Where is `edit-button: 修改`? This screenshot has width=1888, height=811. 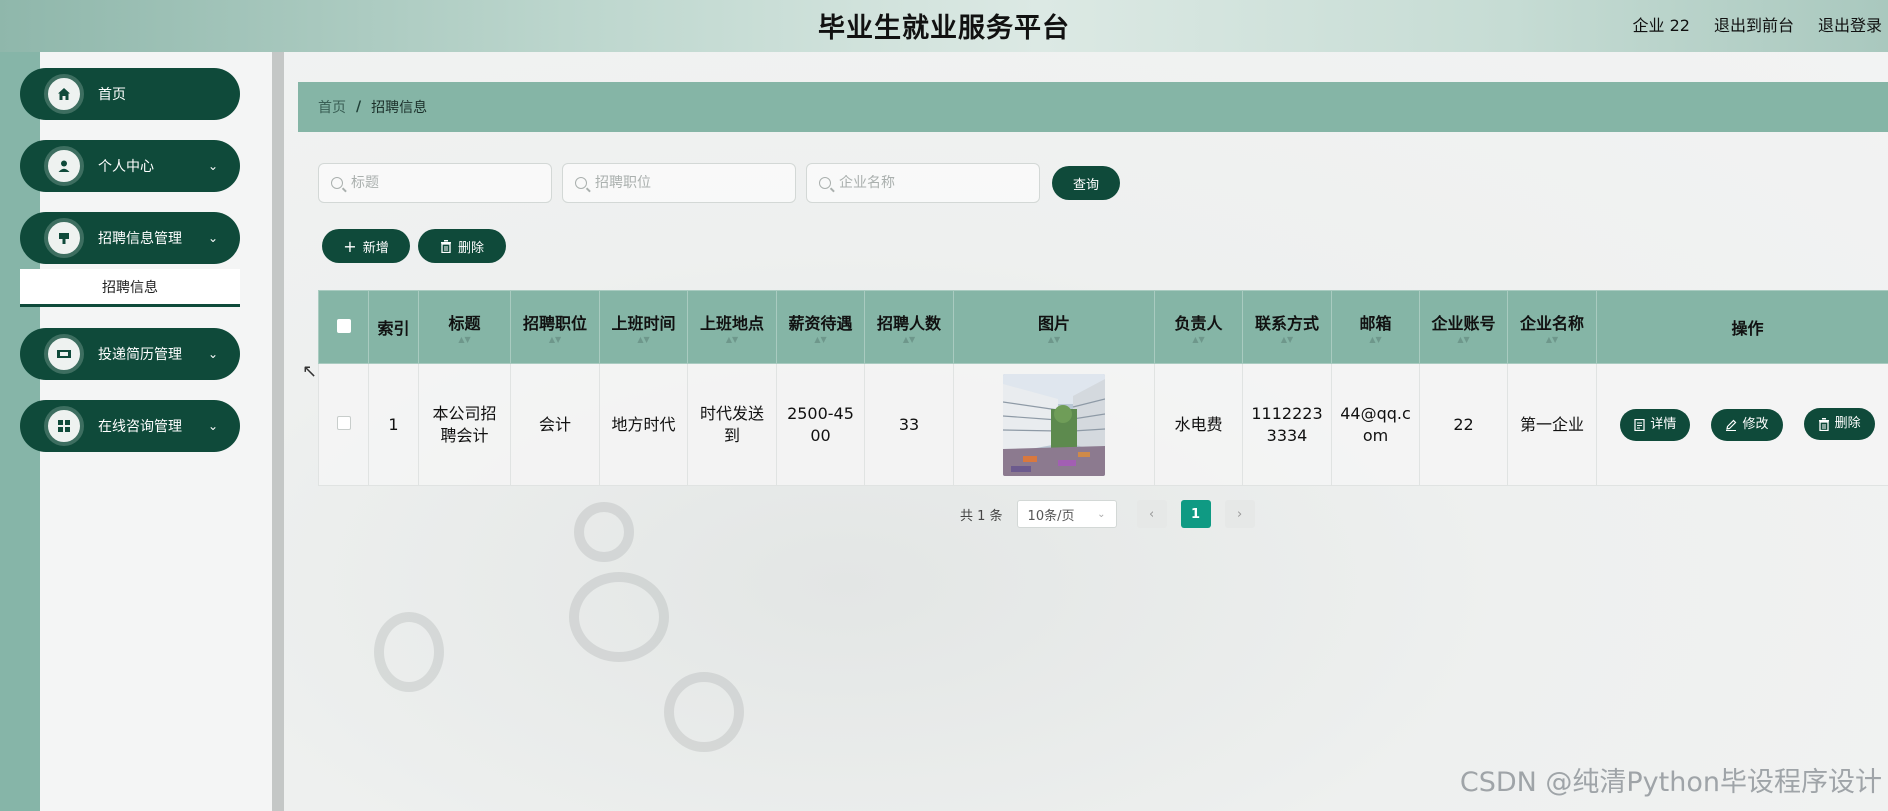
edit-button: 修改 is located at coordinates (1747, 424).